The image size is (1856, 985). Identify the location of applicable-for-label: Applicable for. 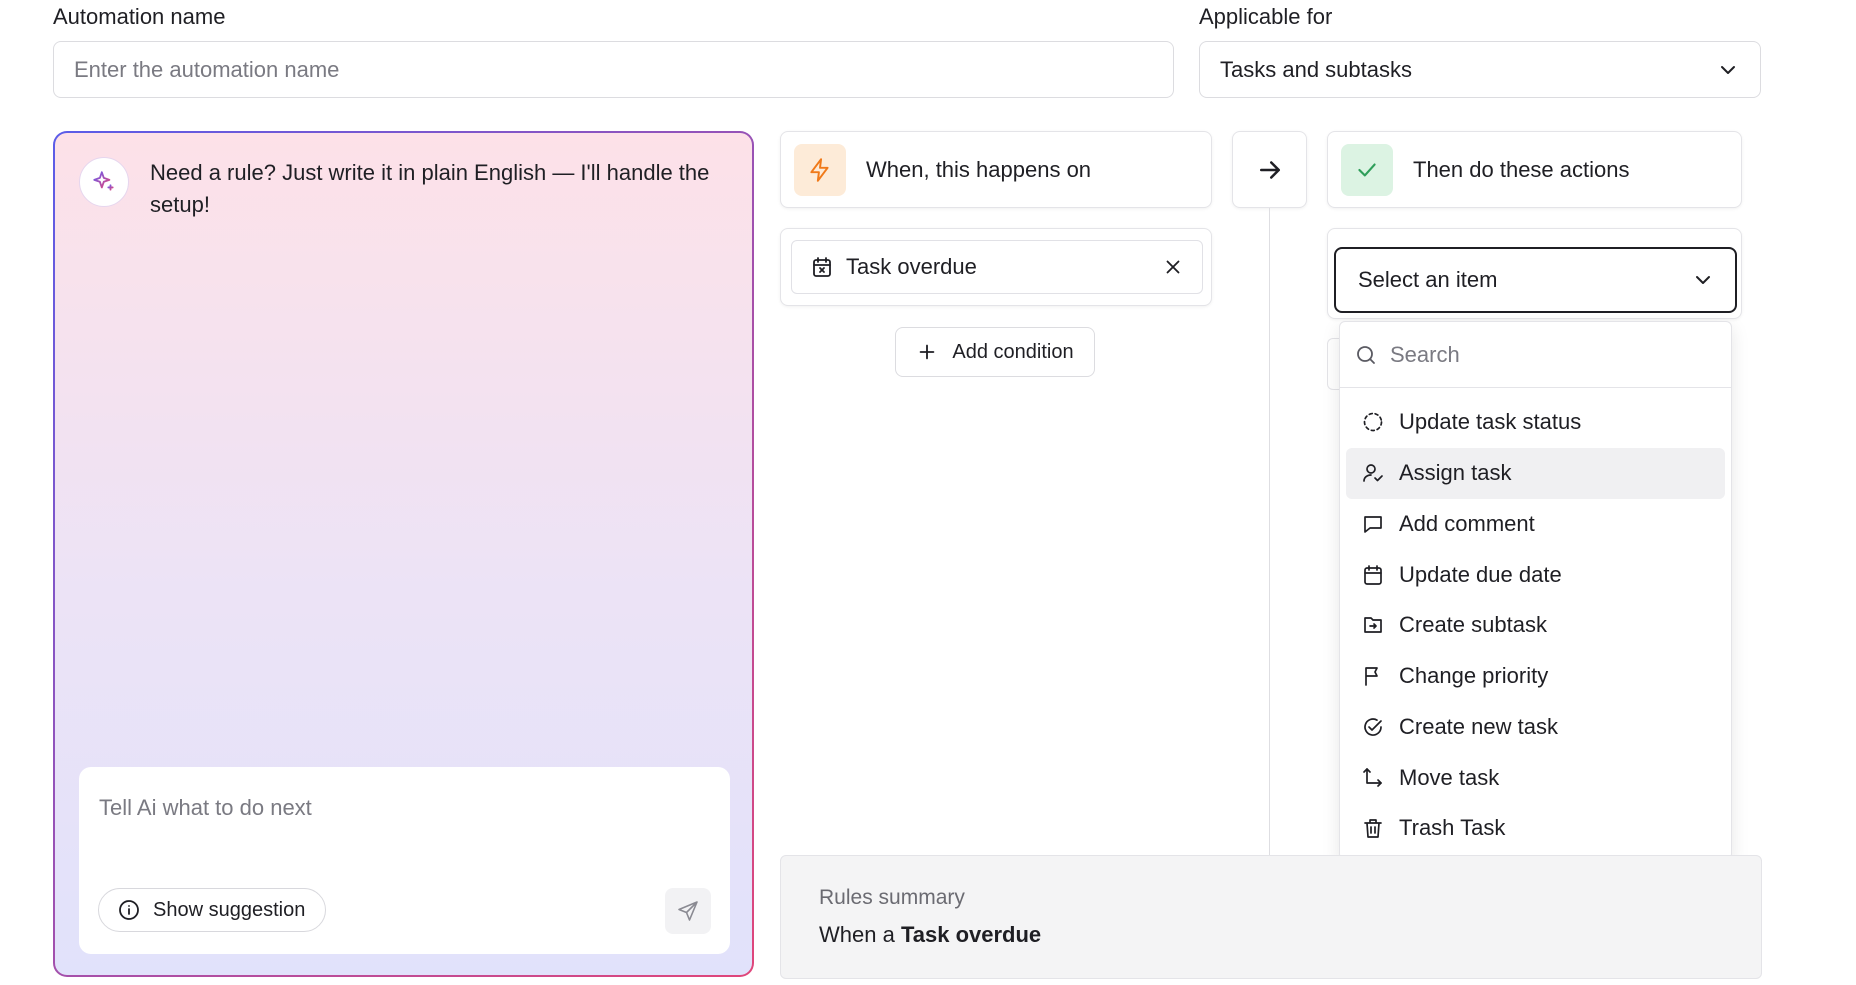
(1266, 16).